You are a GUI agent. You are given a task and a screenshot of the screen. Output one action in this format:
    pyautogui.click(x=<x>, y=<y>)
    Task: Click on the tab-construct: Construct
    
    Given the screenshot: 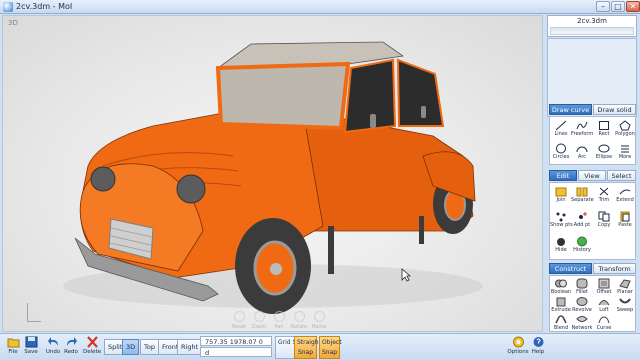 What is the action you would take?
    pyautogui.click(x=570, y=268)
    